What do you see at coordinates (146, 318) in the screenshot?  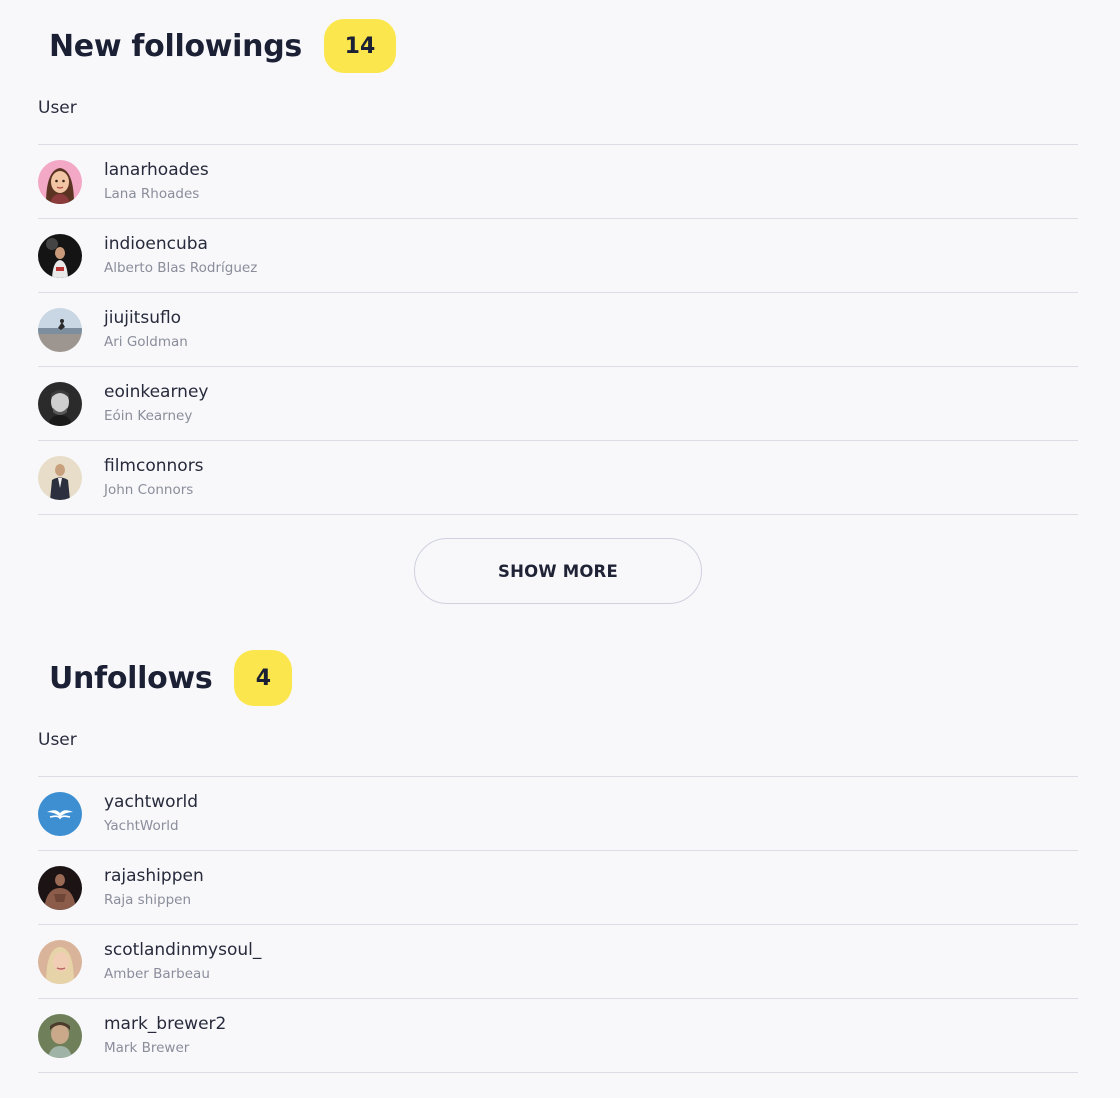 I see `username: jiujitsuflo` at bounding box center [146, 318].